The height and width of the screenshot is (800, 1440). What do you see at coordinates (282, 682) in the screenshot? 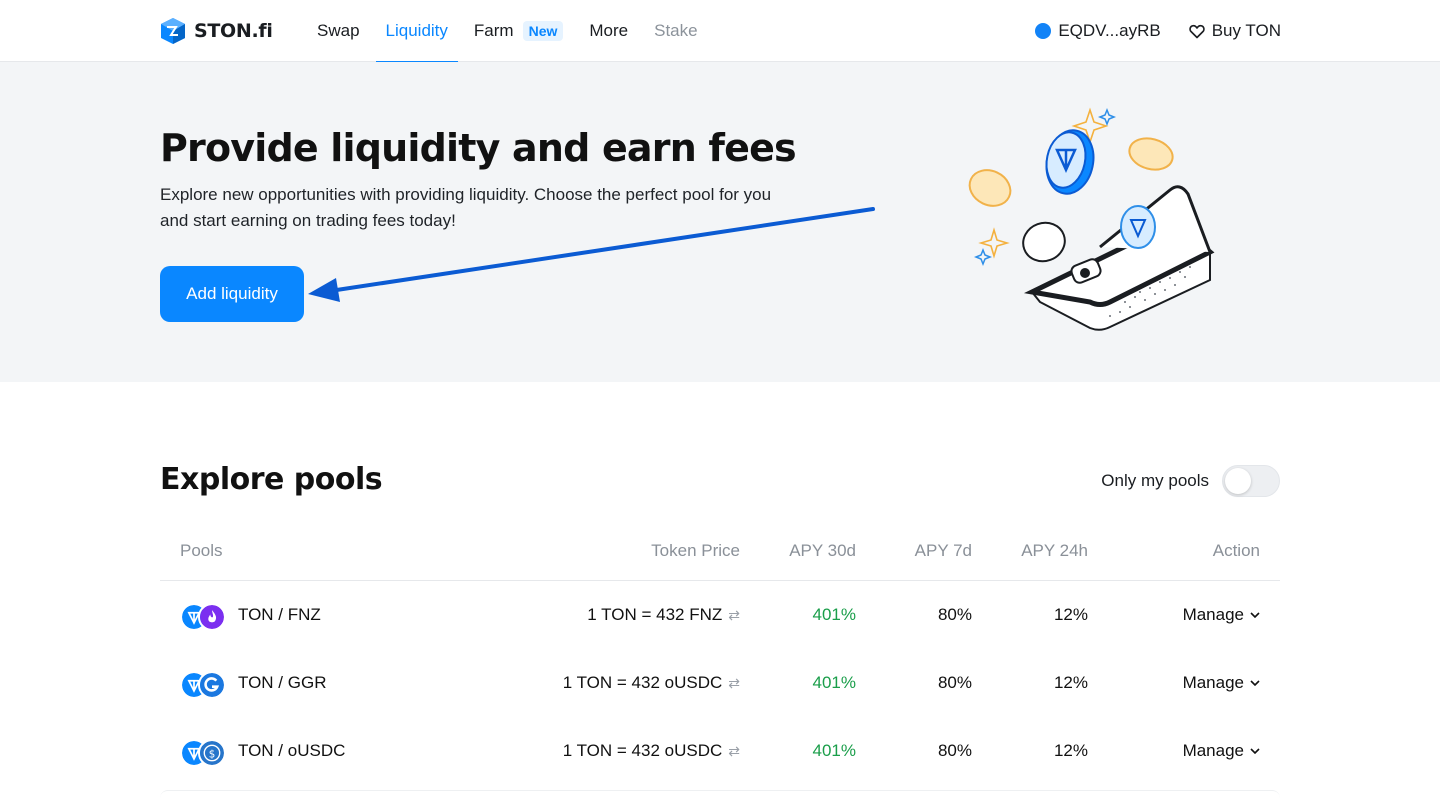
I see `pool-pair-name: TON / GGR` at bounding box center [282, 682].